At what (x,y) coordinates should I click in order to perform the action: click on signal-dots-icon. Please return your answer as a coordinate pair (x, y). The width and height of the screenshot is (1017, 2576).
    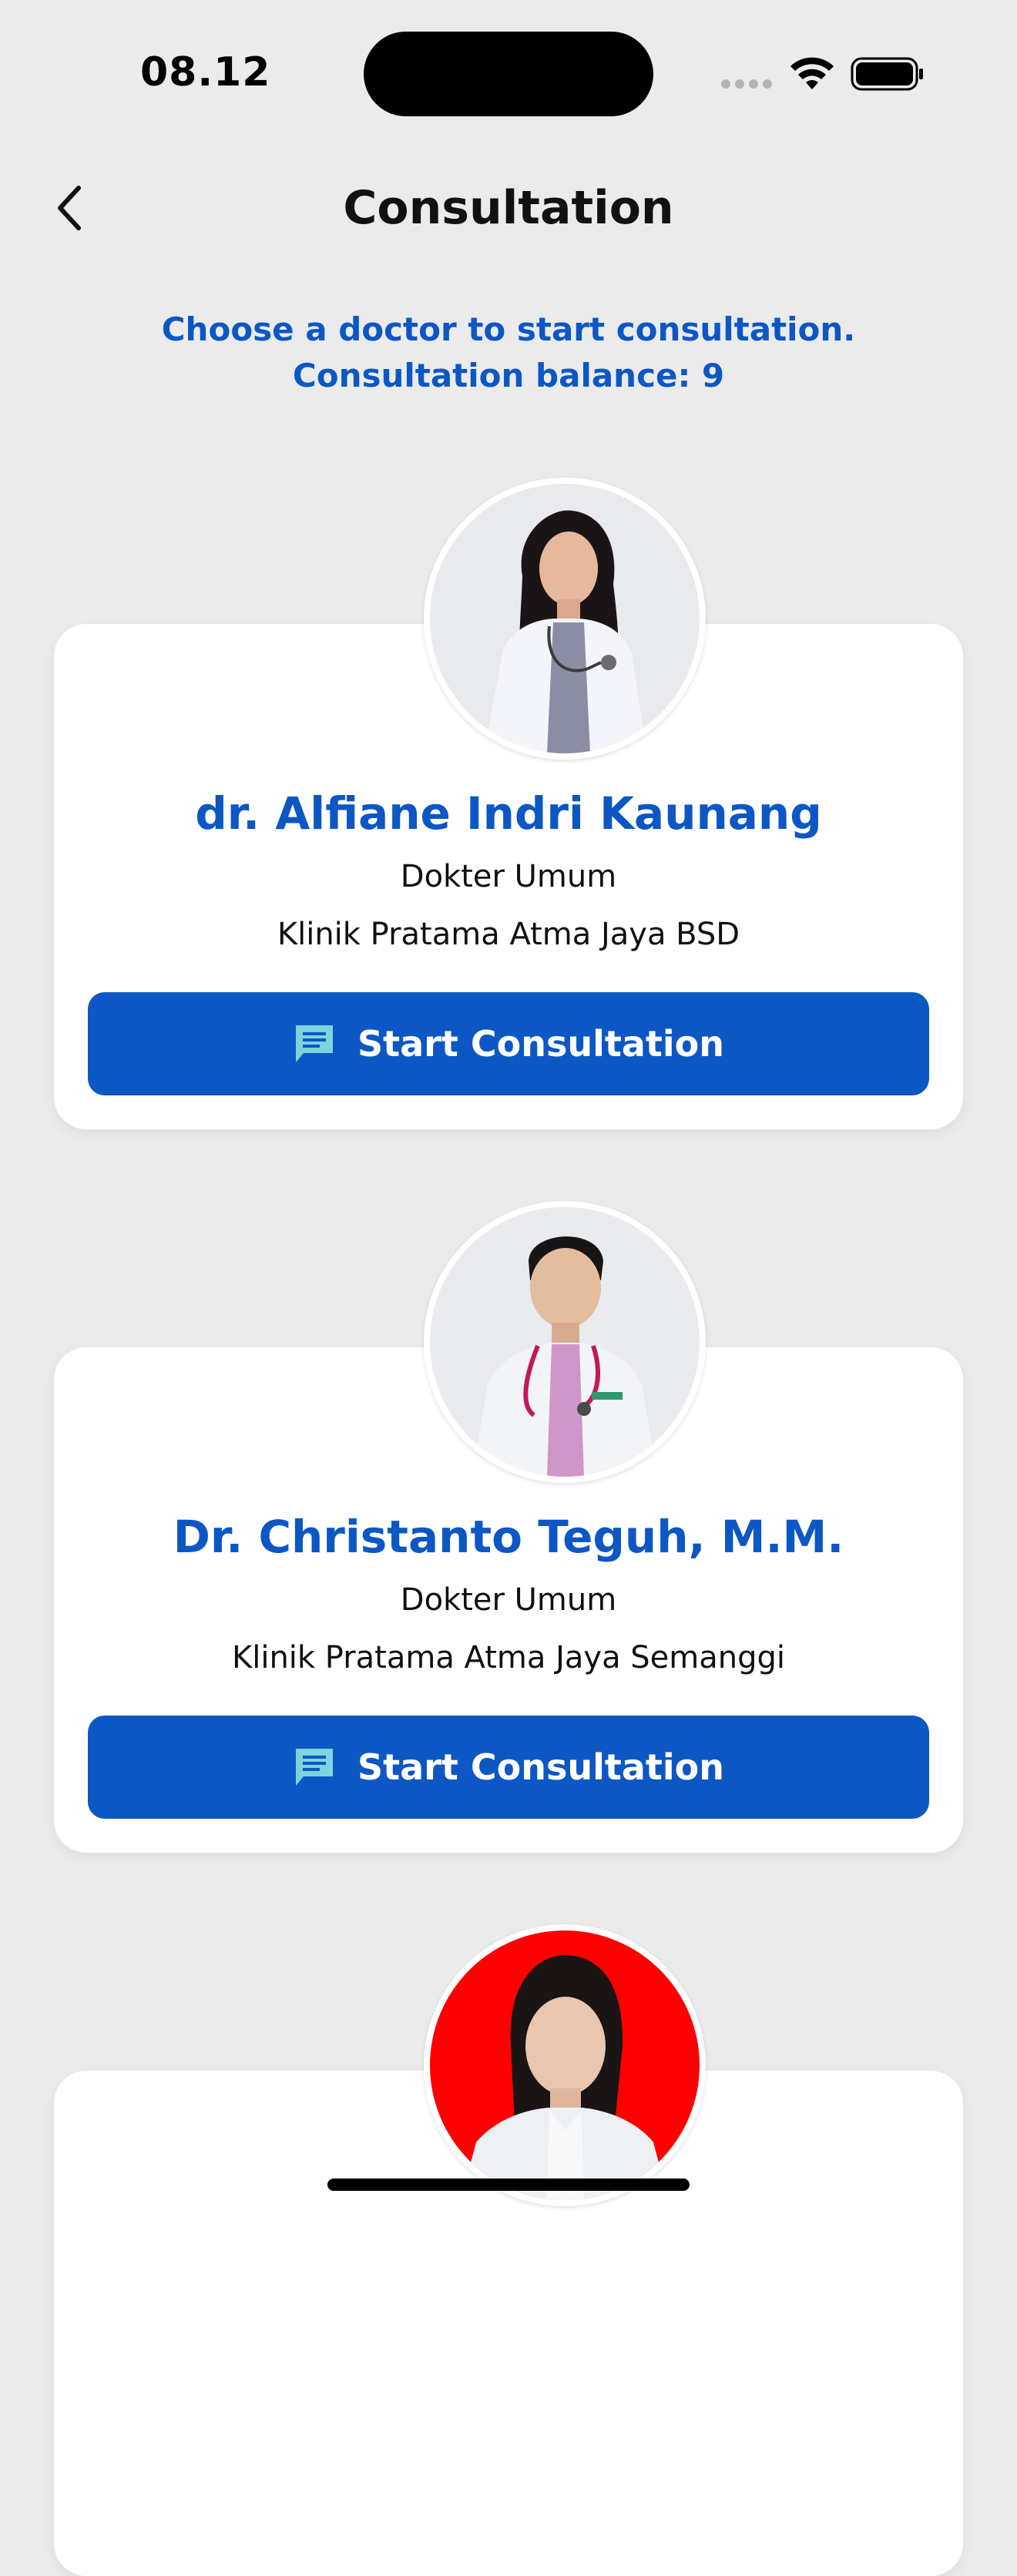
    Looking at the image, I should click on (747, 84).